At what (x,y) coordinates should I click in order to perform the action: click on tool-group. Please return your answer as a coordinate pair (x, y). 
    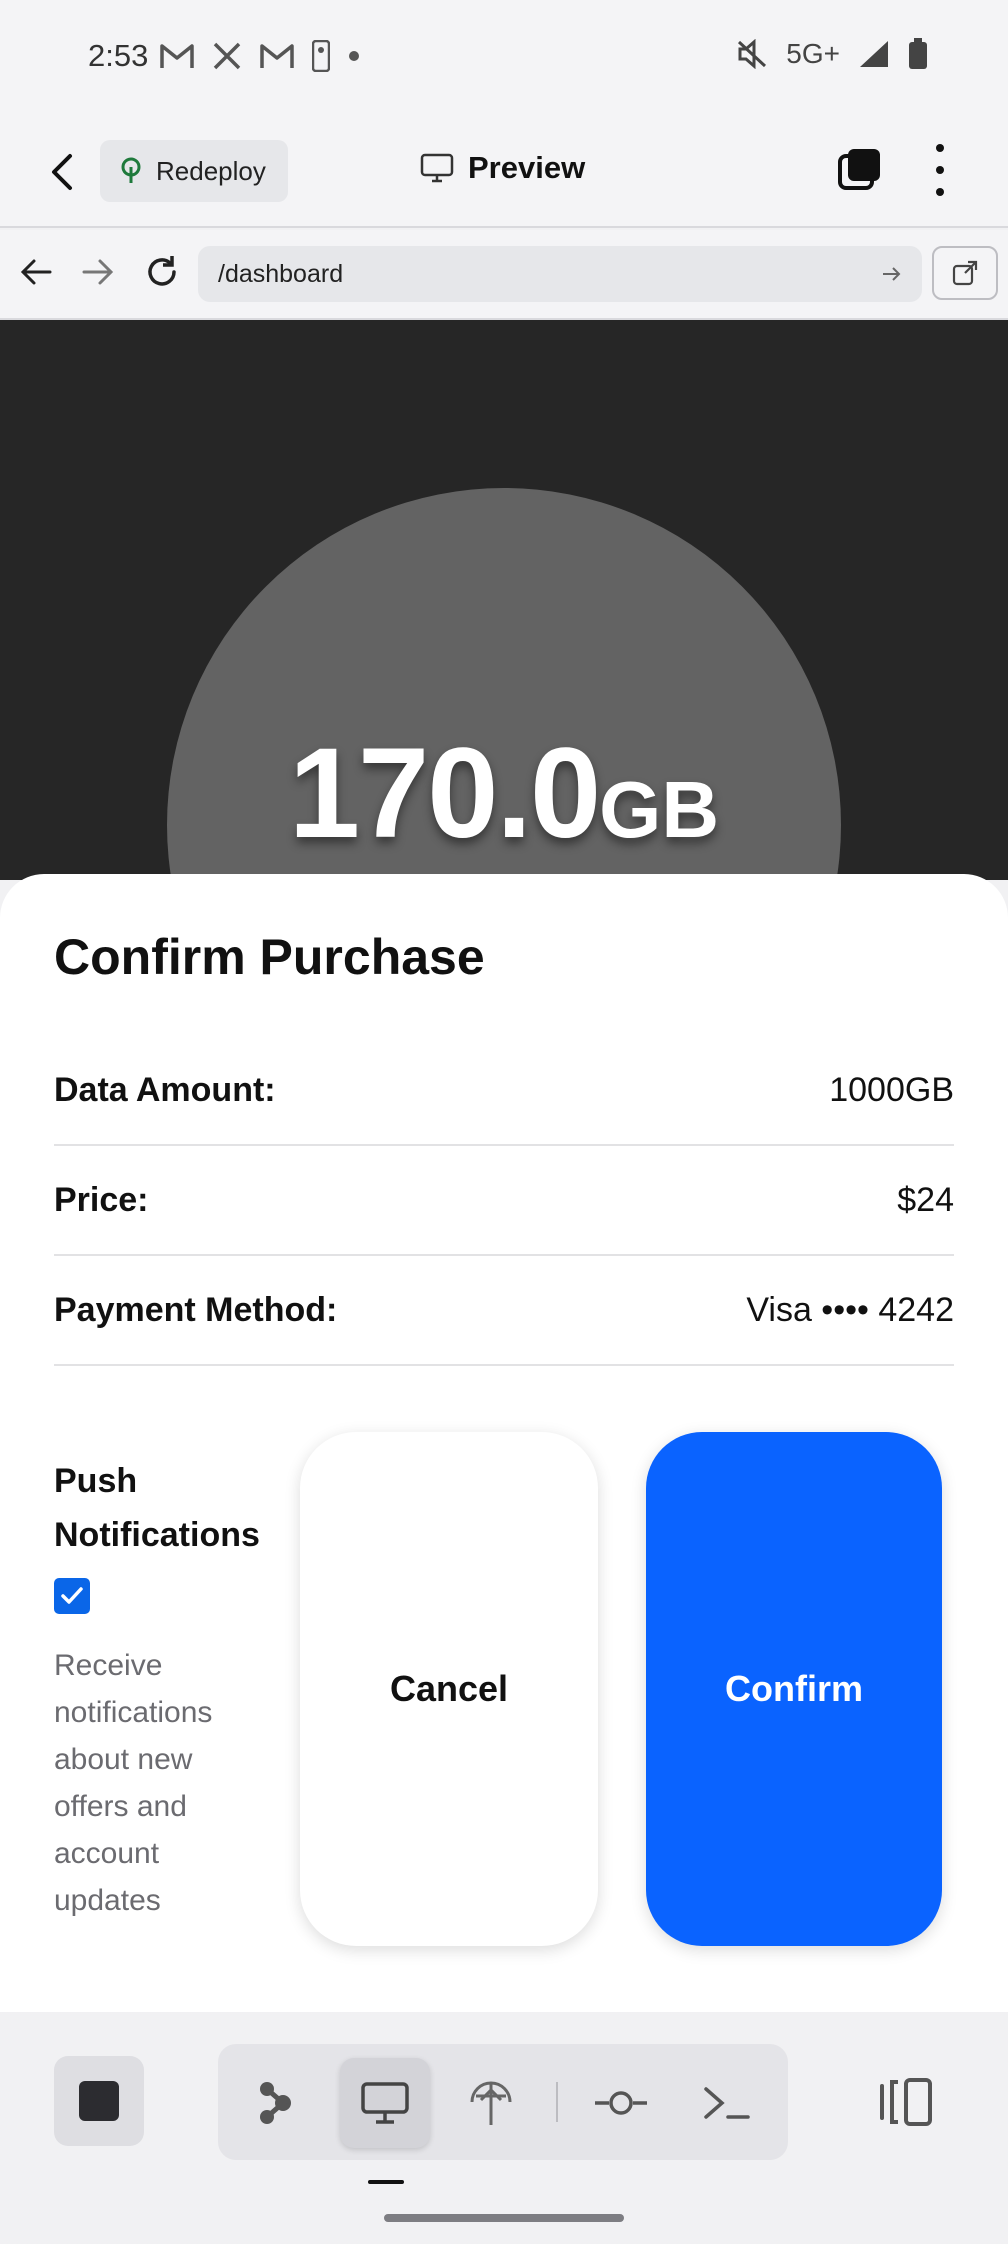
    Looking at the image, I should click on (503, 2102).